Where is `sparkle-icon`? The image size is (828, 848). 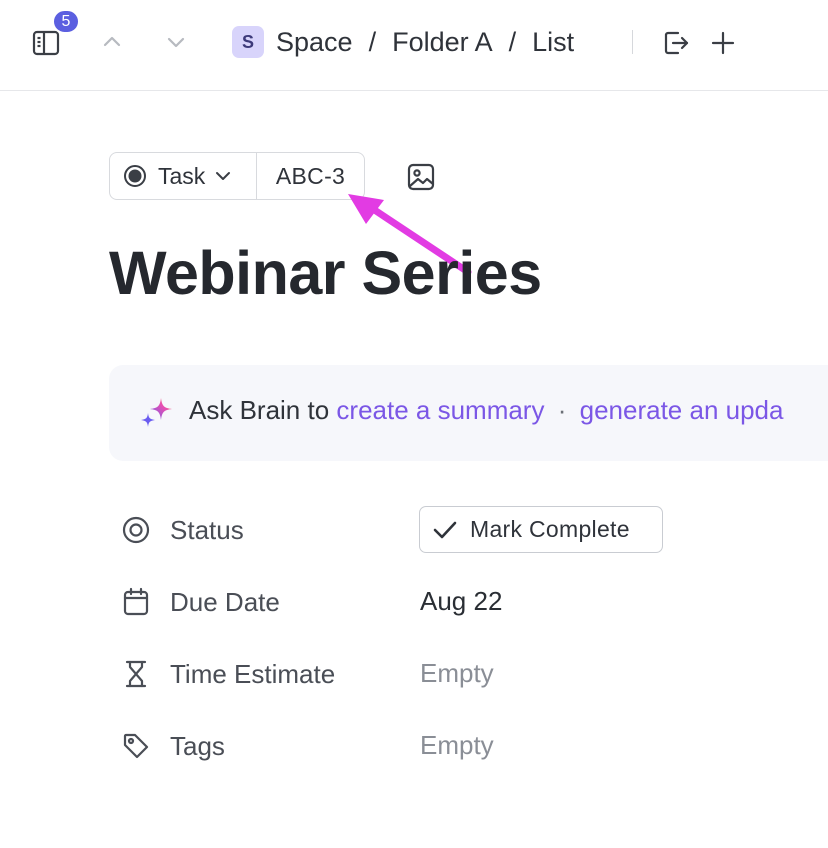 sparkle-icon is located at coordinates (156, 412).